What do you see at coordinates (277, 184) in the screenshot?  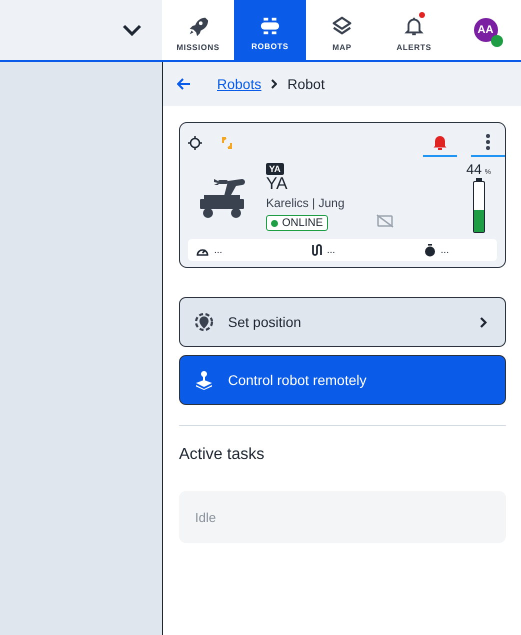 I see `robot-name: YA` at bounding box center [277, 184].